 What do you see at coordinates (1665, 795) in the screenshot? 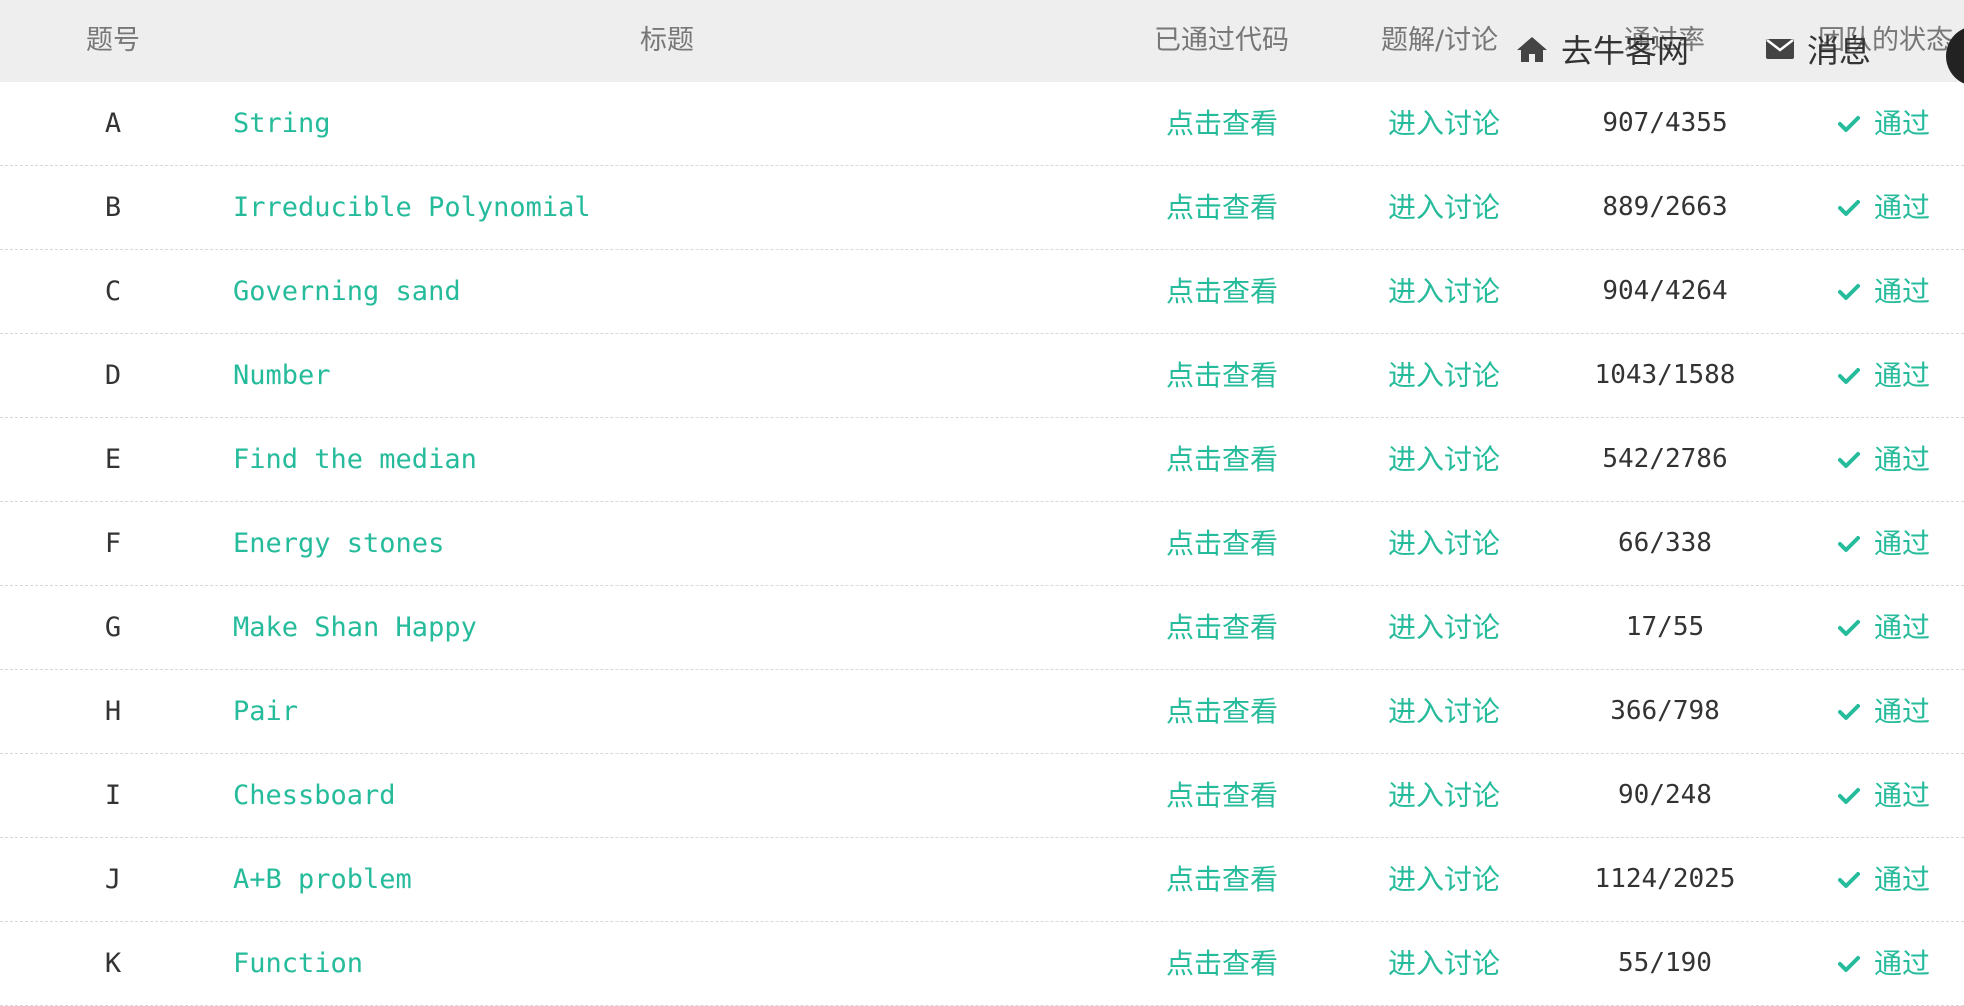
I see `pass-rate: 90/248` at bounding box center [1665, 795].